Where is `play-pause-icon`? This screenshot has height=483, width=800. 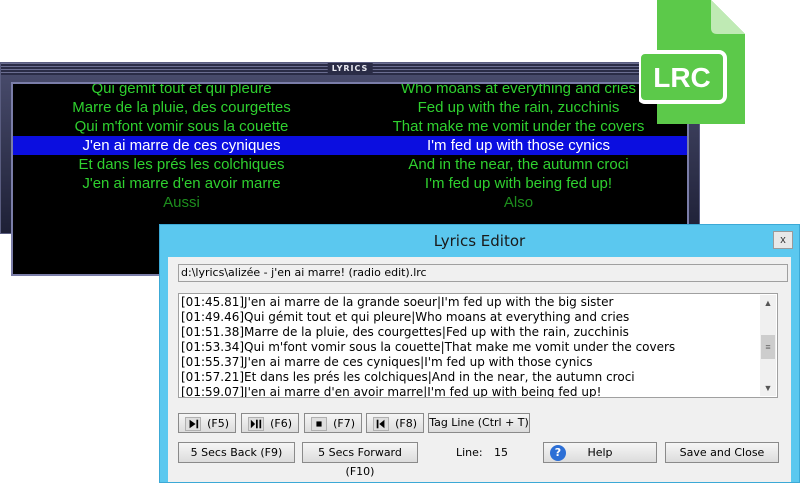 play-pause-icon is located at coordinates (256, 424).